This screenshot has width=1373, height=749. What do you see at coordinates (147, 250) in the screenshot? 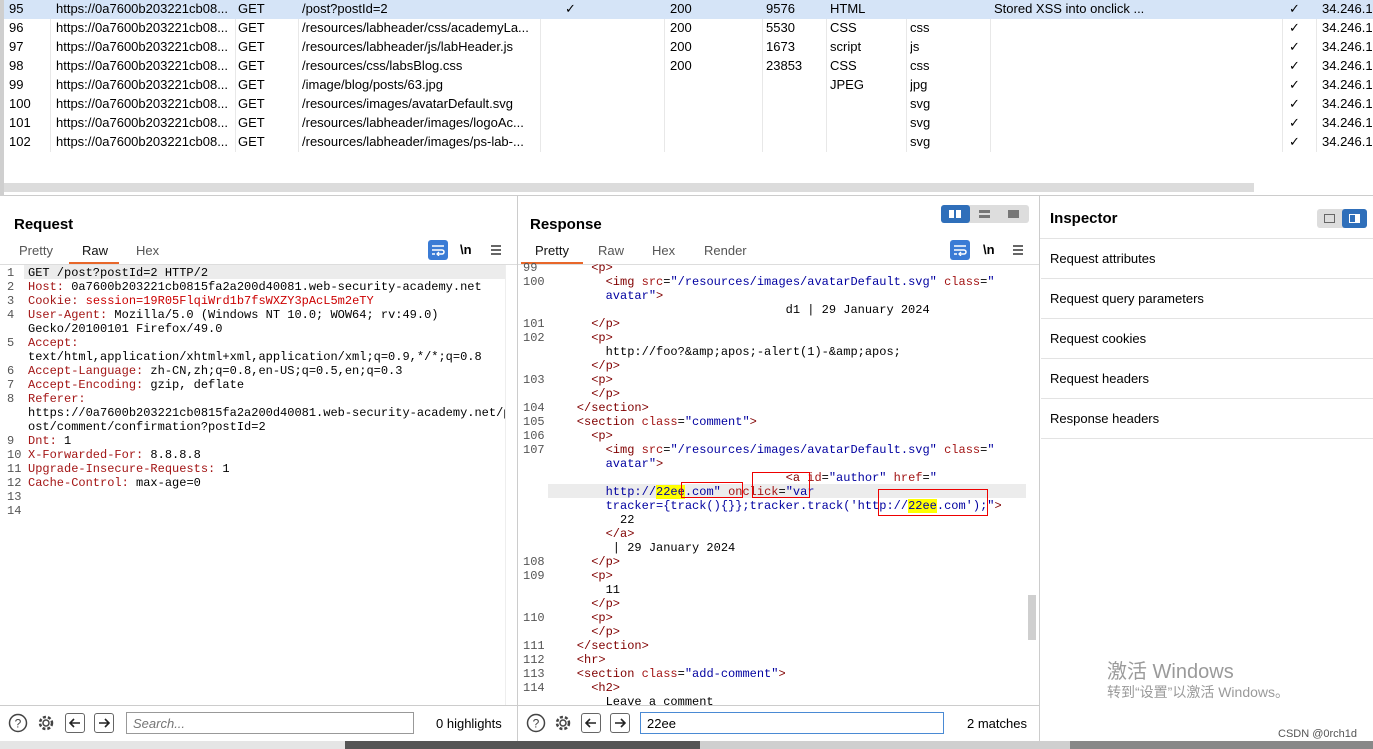
I see `request-tab-hex: Hex` at bounding box center [147, 250].